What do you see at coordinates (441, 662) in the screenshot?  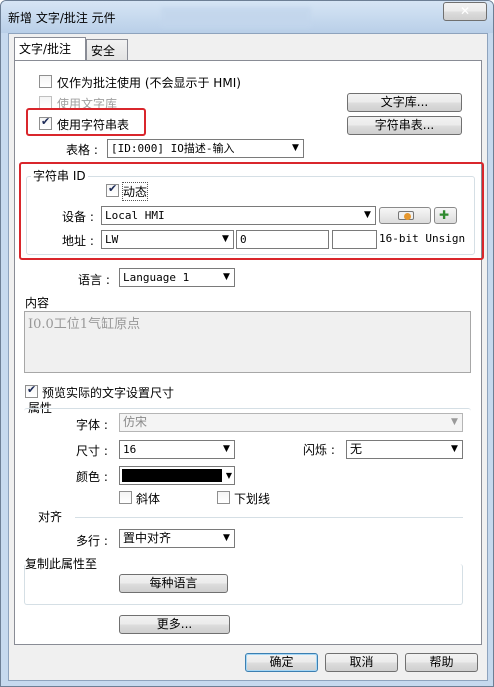 I see `help-button: 帮助` at bounding box center [441, 662].